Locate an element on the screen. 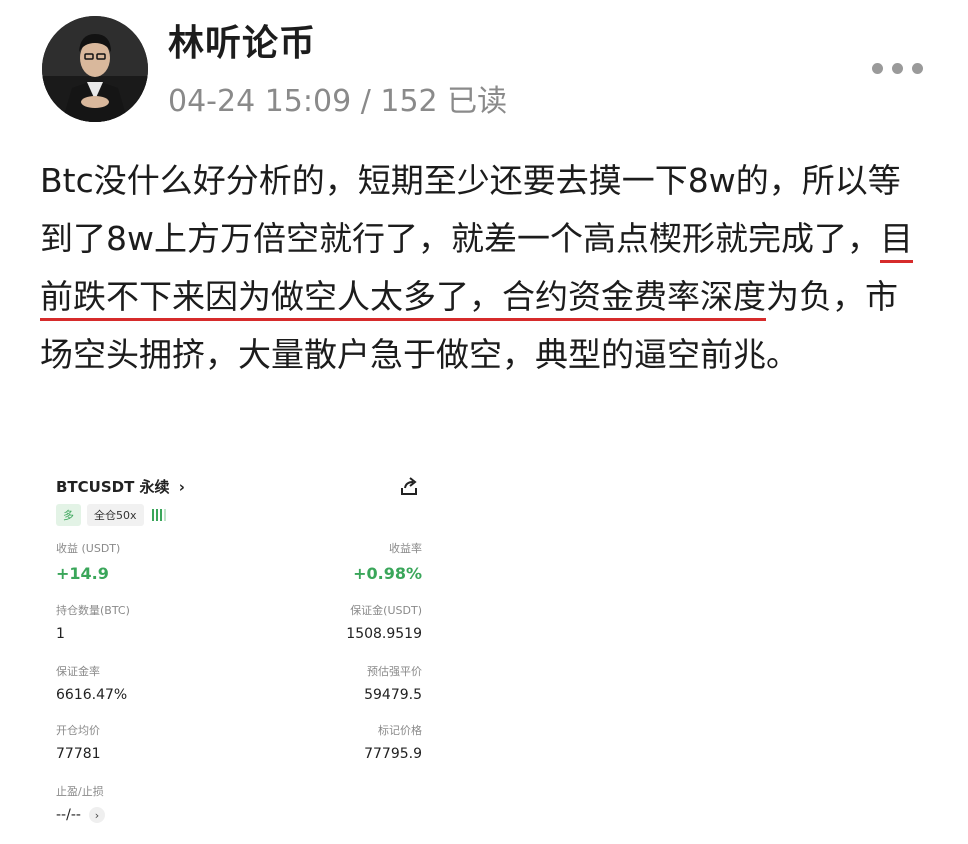 This screenshot has width=968, height=844. mark-price-field: 标记价格 77795.9 is located at coordinates (393, 742).